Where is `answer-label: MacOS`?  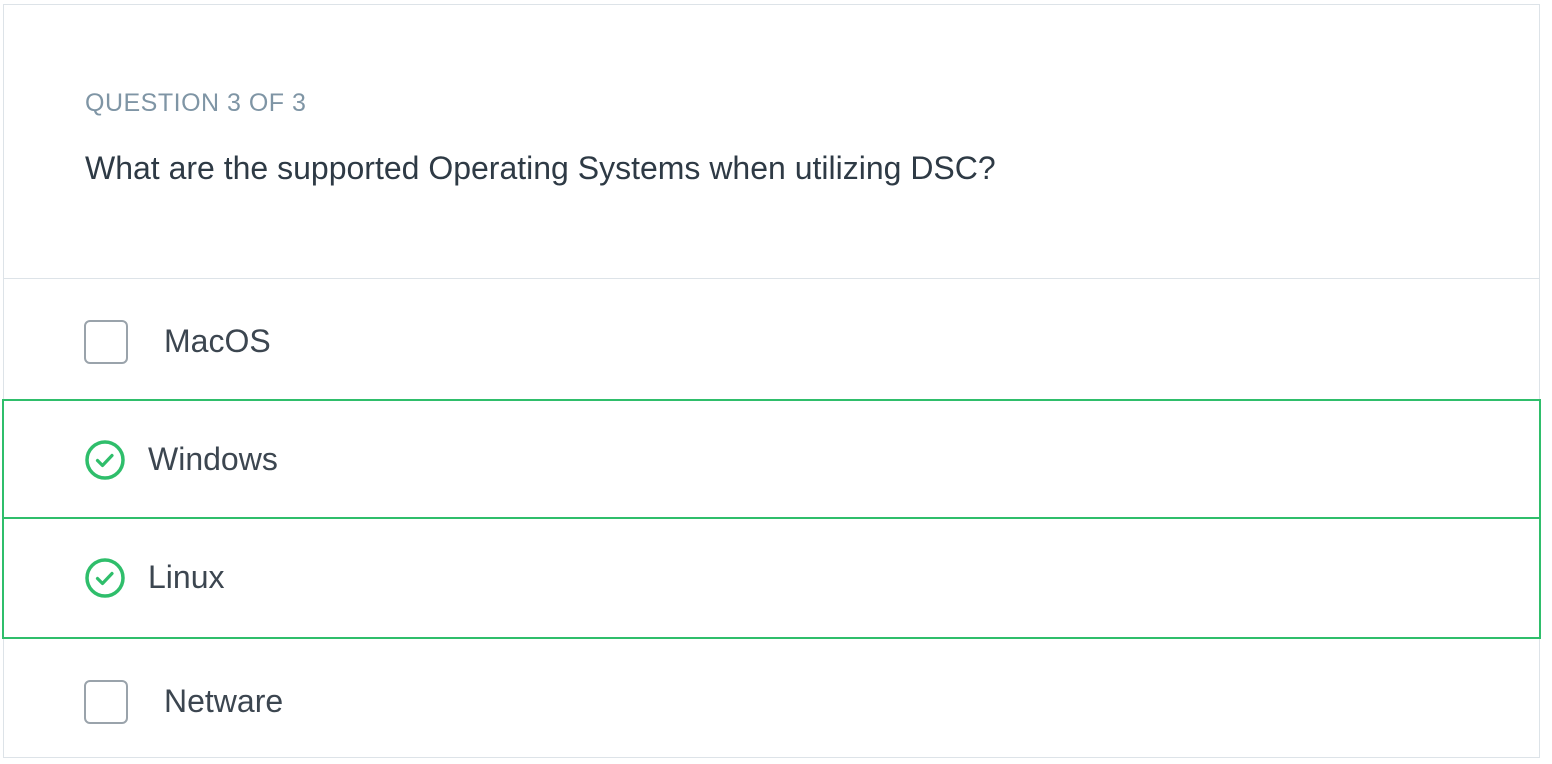 answer-label: MacOS is located at coordinates (217, 341).